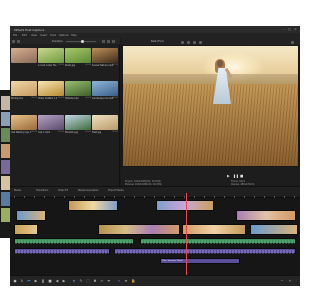 This screenshot has height=300, width=320. Describe the element at coordinates (34, 35) in the screenshot. I see `menu-view: View` at that location.